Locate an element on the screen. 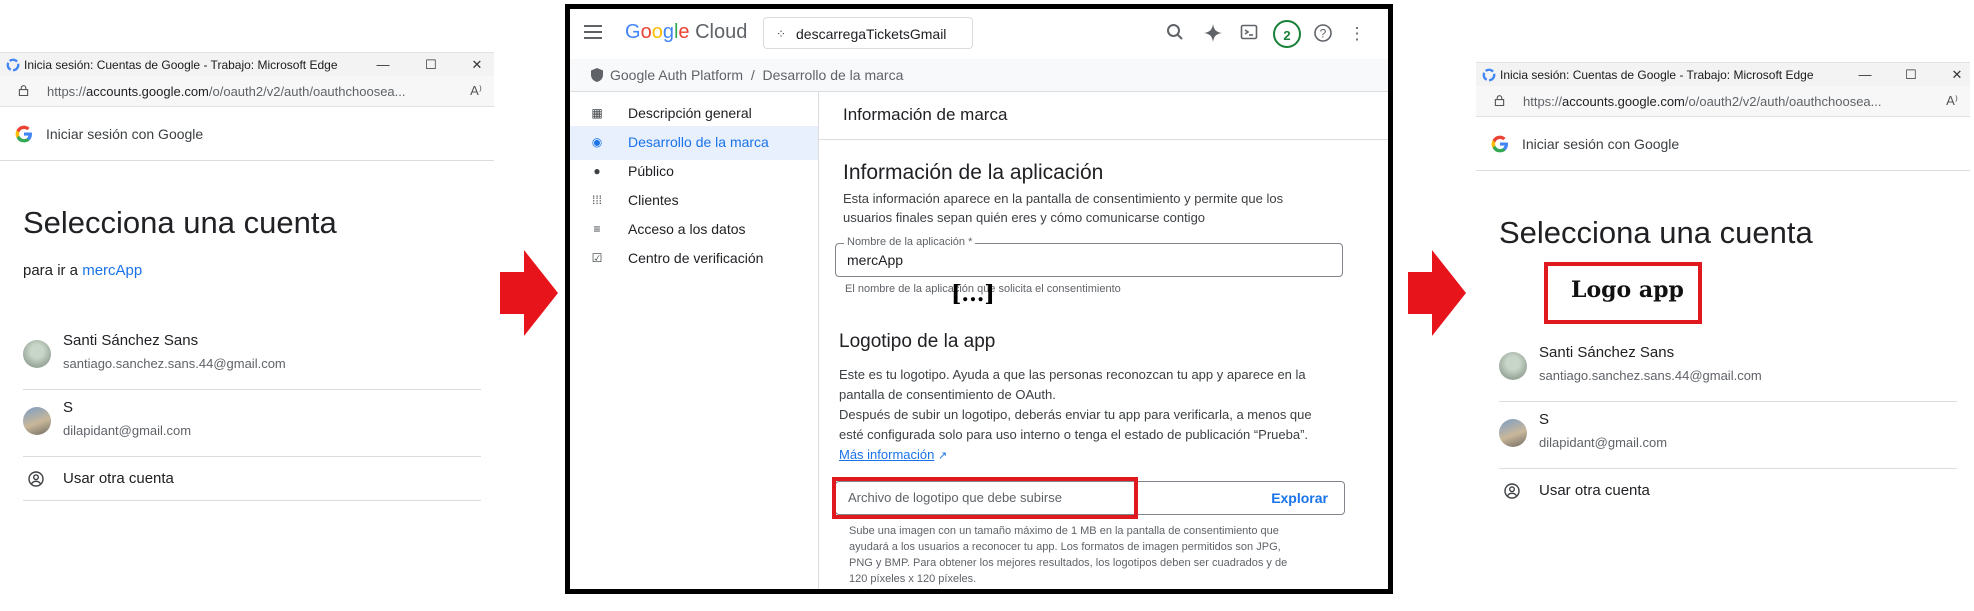 The height and width of the screenshot is (611, 1974). app-name-field: Nombre de la aplicación * mercApp is located at coordinates (1089, 256).